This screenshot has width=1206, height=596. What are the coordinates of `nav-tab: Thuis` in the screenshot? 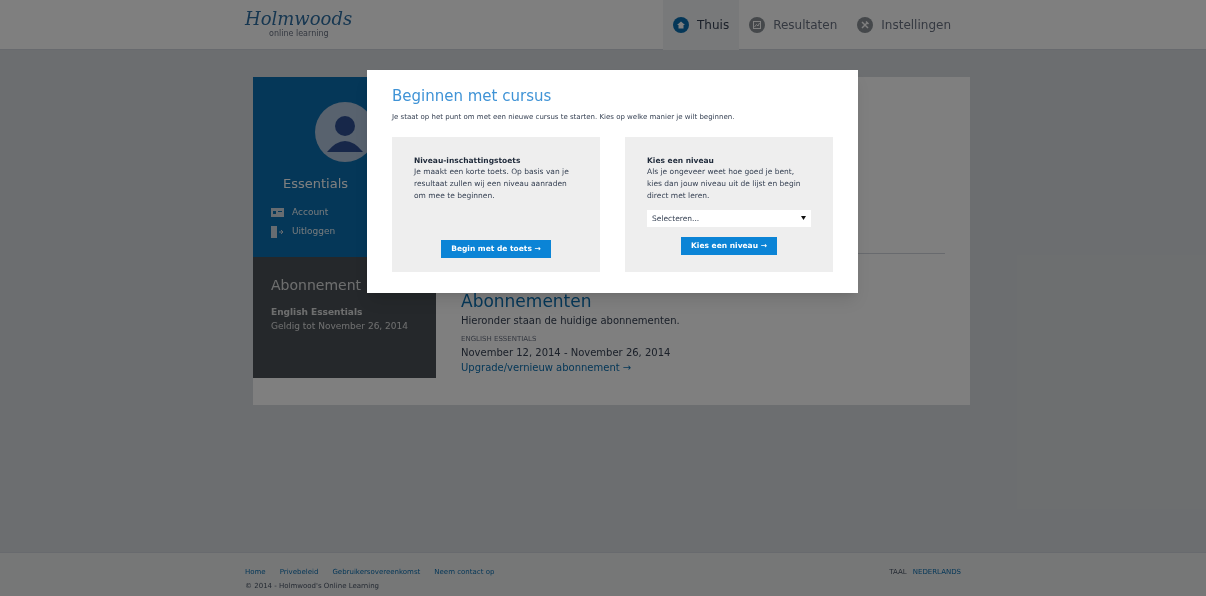 It's located at (701, 25).